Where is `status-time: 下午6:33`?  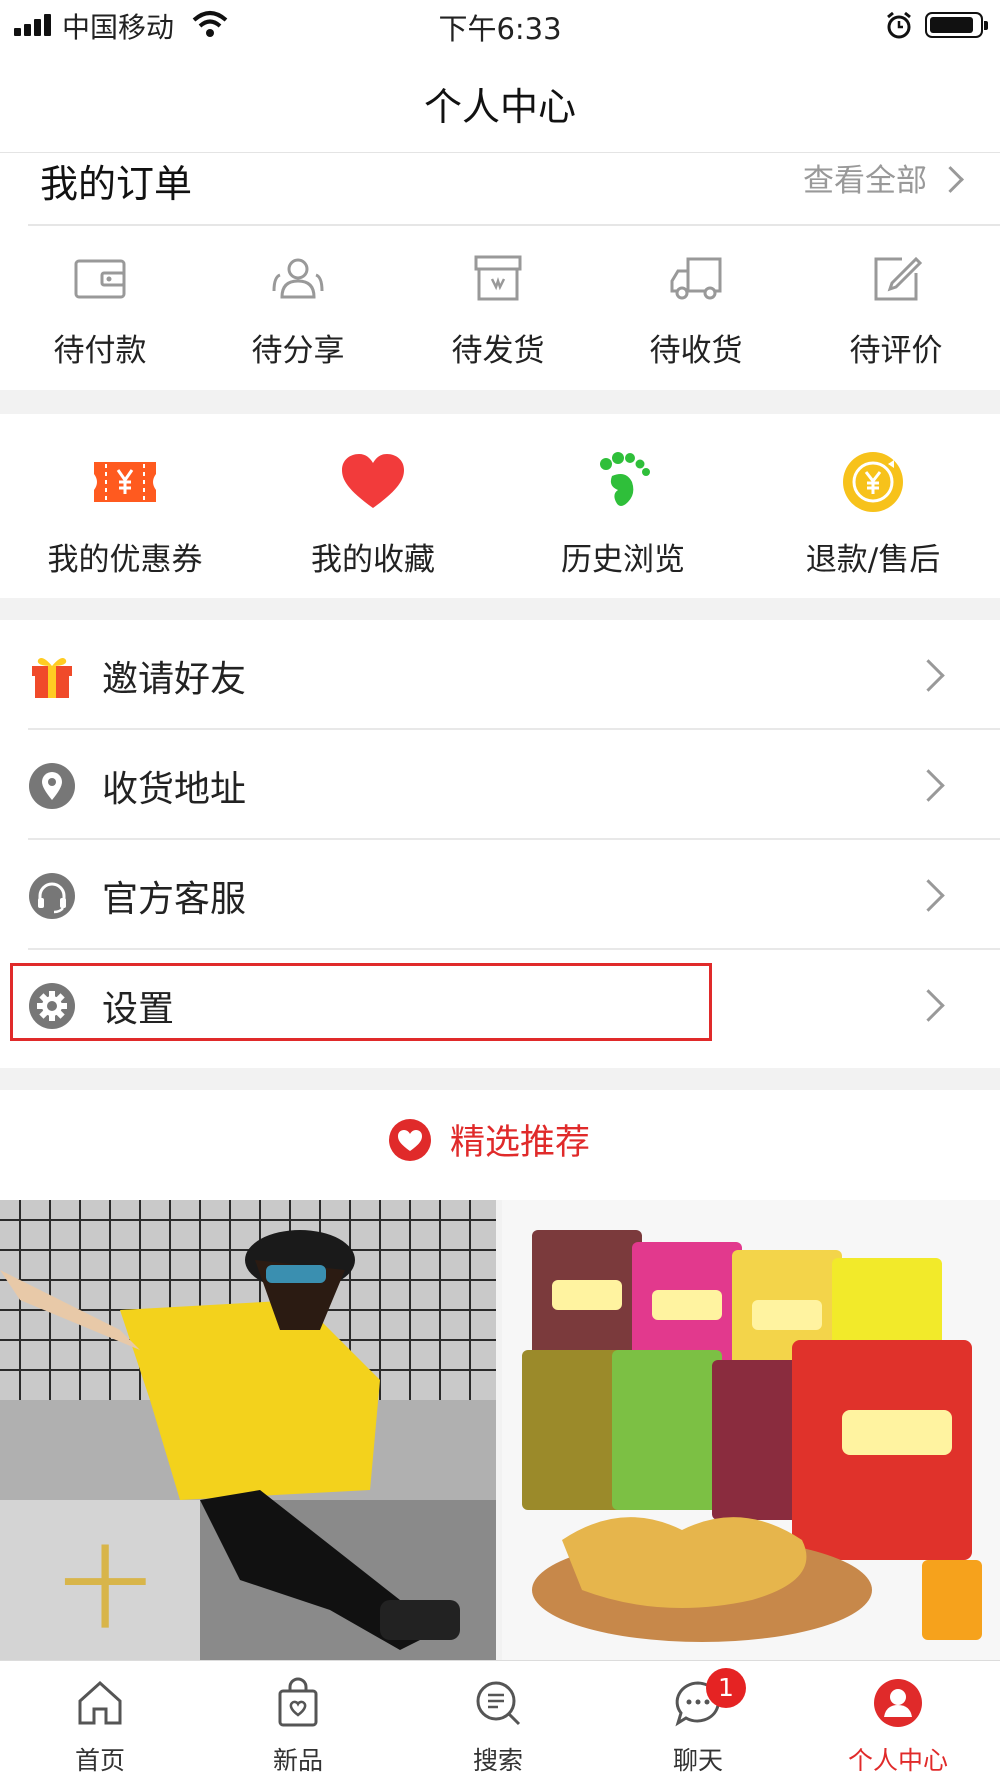
status-time: 下午6:33 is located at coordinates (500, 29).